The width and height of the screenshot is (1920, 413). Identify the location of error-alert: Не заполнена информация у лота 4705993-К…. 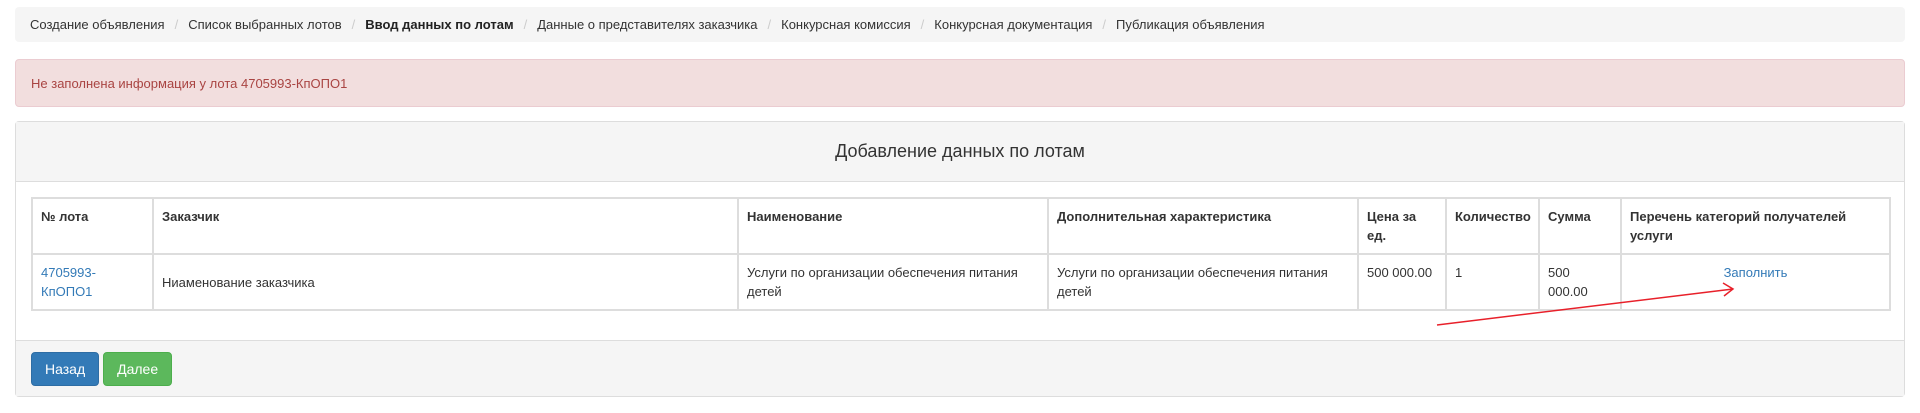
(960, 83).